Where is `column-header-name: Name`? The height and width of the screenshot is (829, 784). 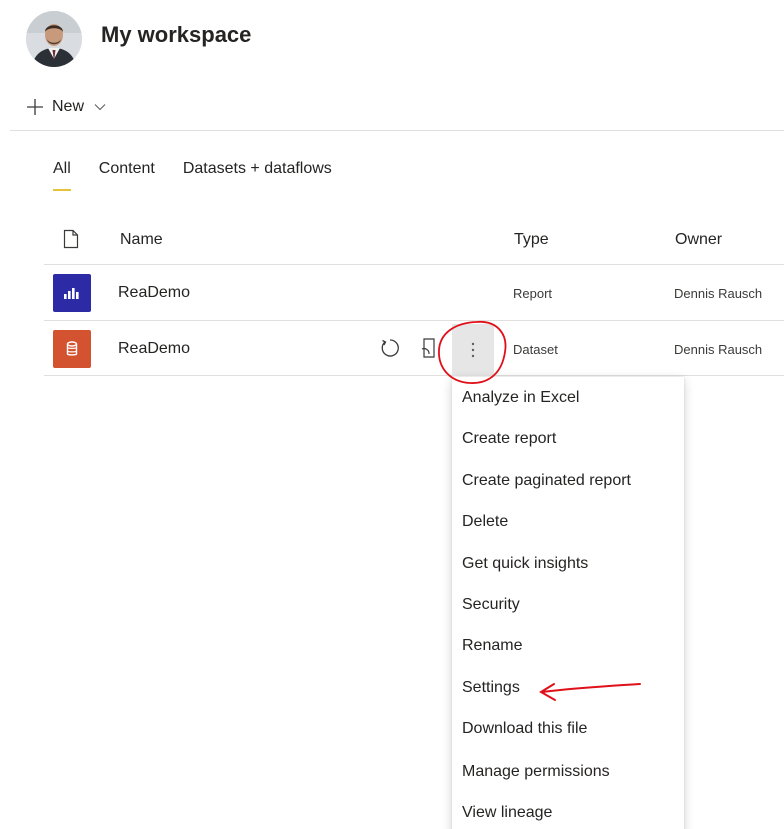 column-header-name: Name is located at coordinates (141, 240).